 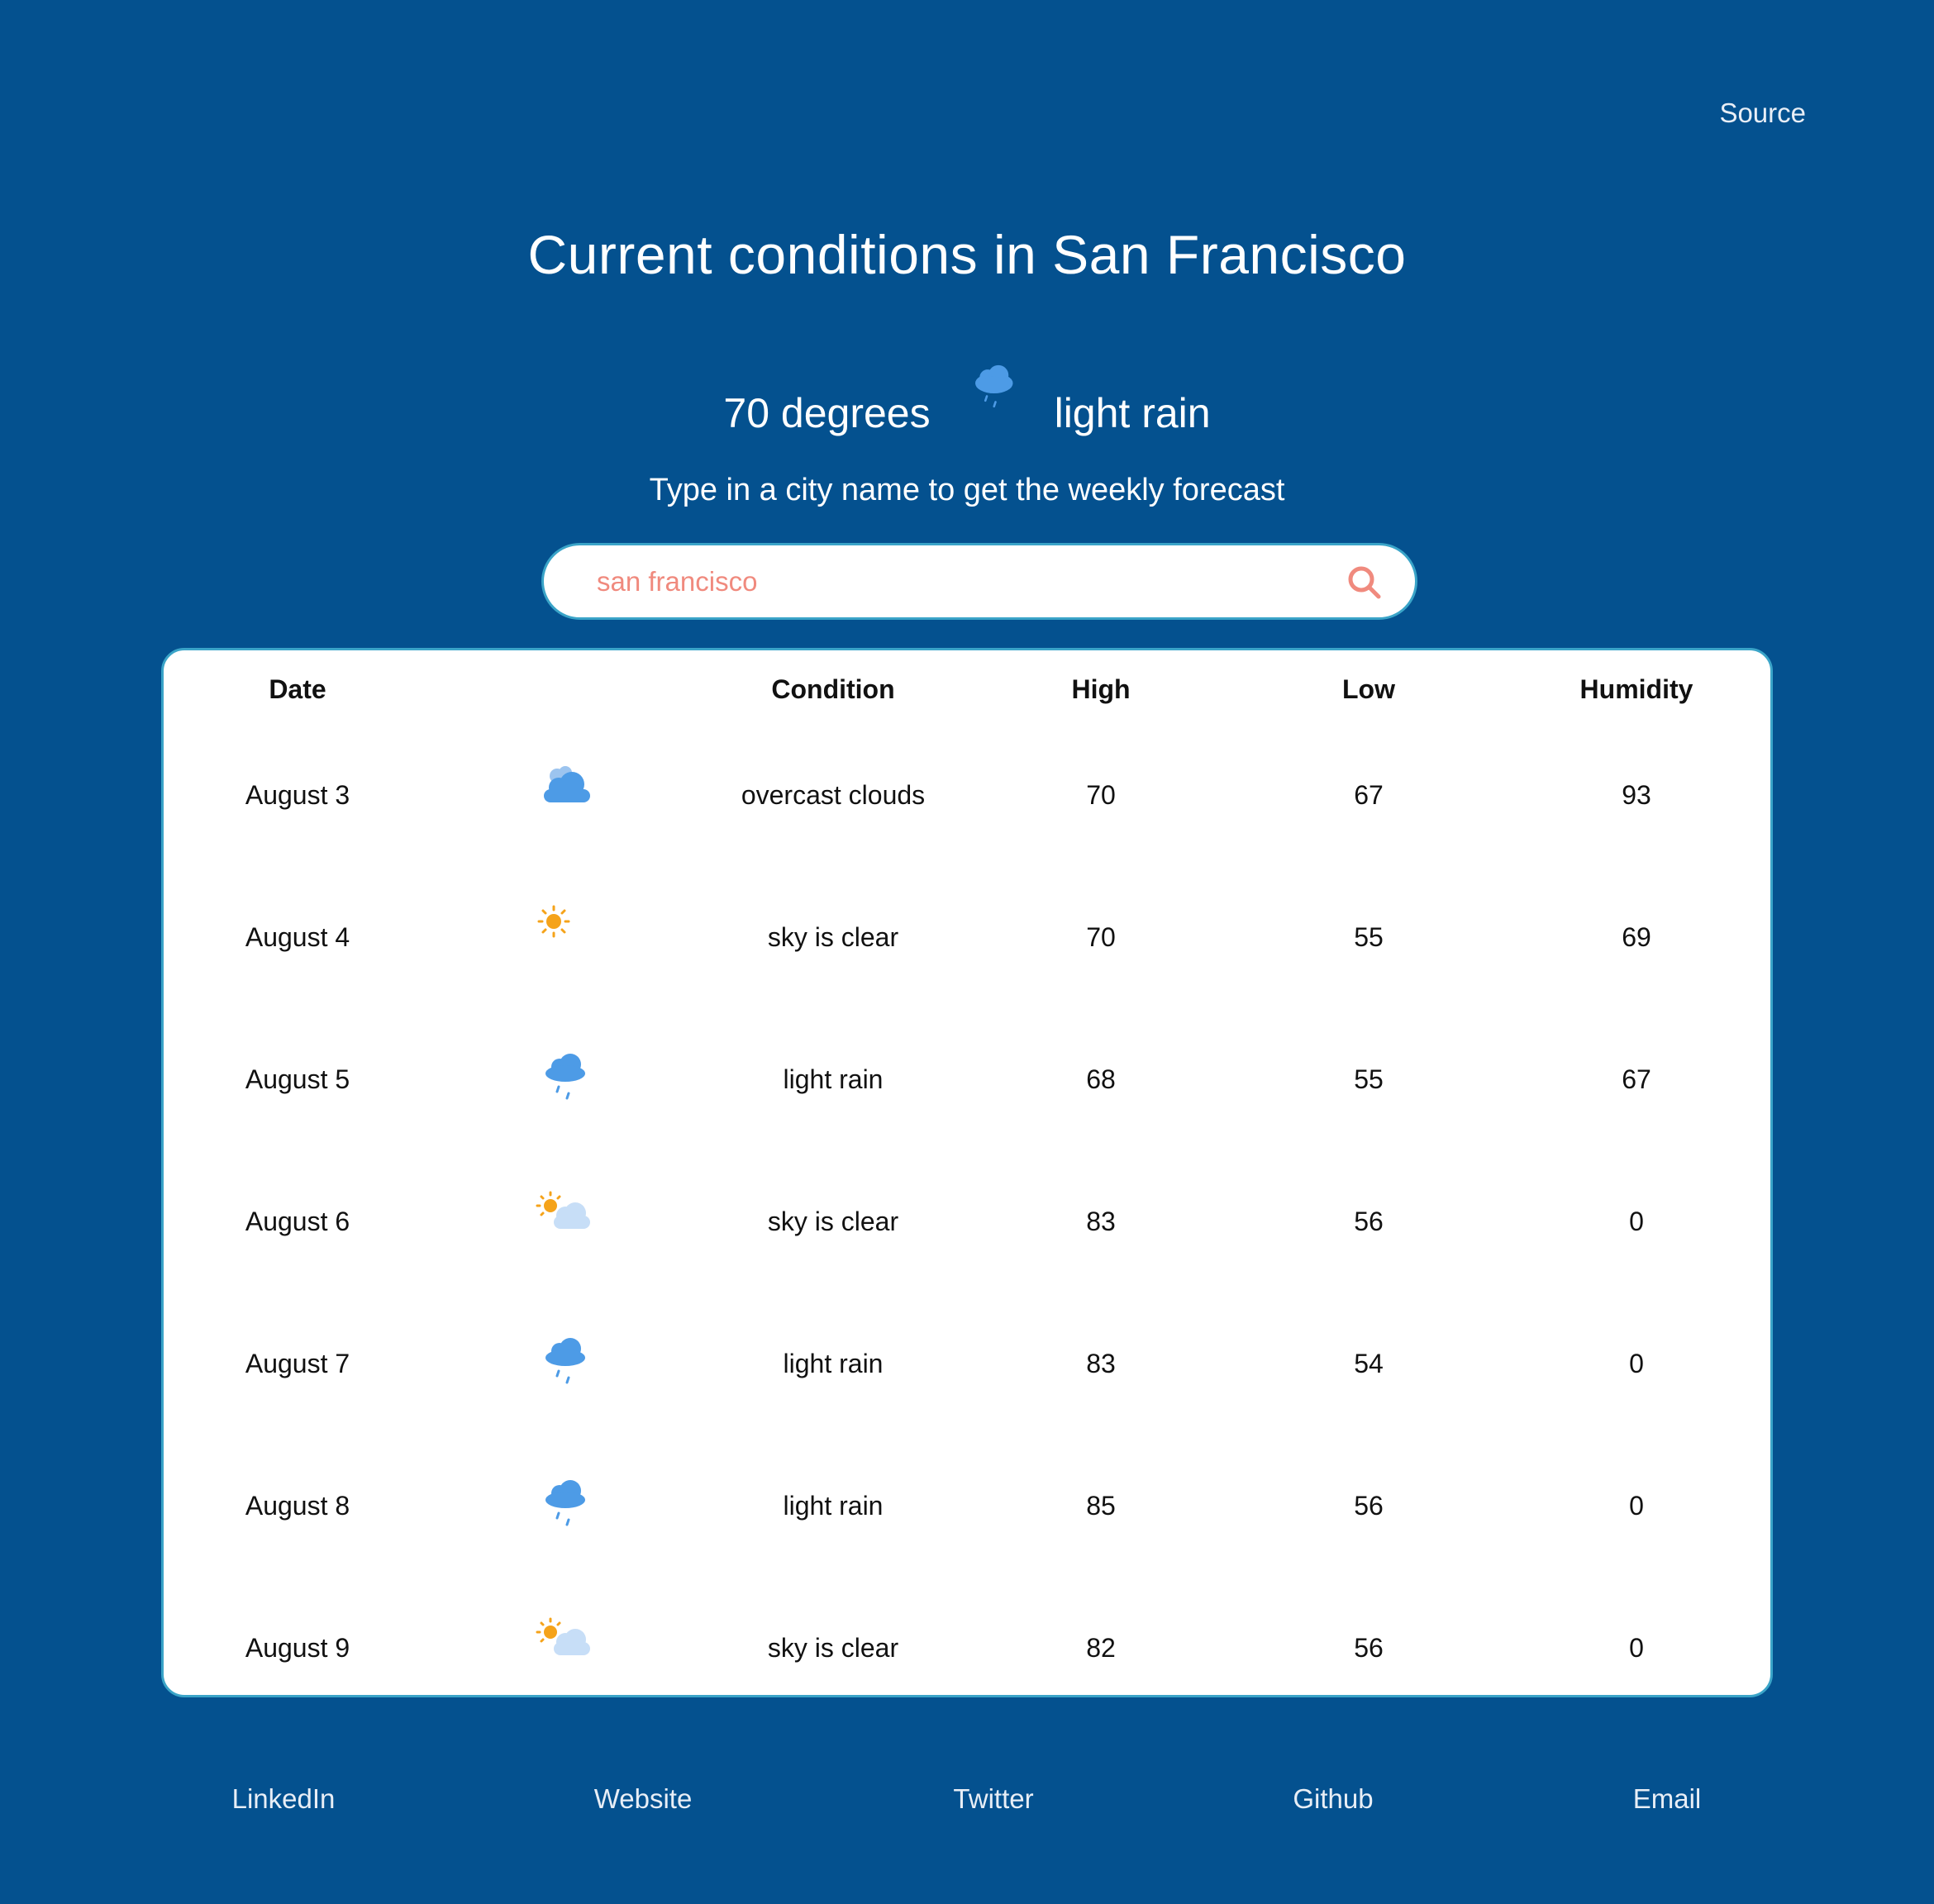 What do you see at coordinates (565, 687) in the screenshot?
I see `header-icon` at bounding box center [565, 687].